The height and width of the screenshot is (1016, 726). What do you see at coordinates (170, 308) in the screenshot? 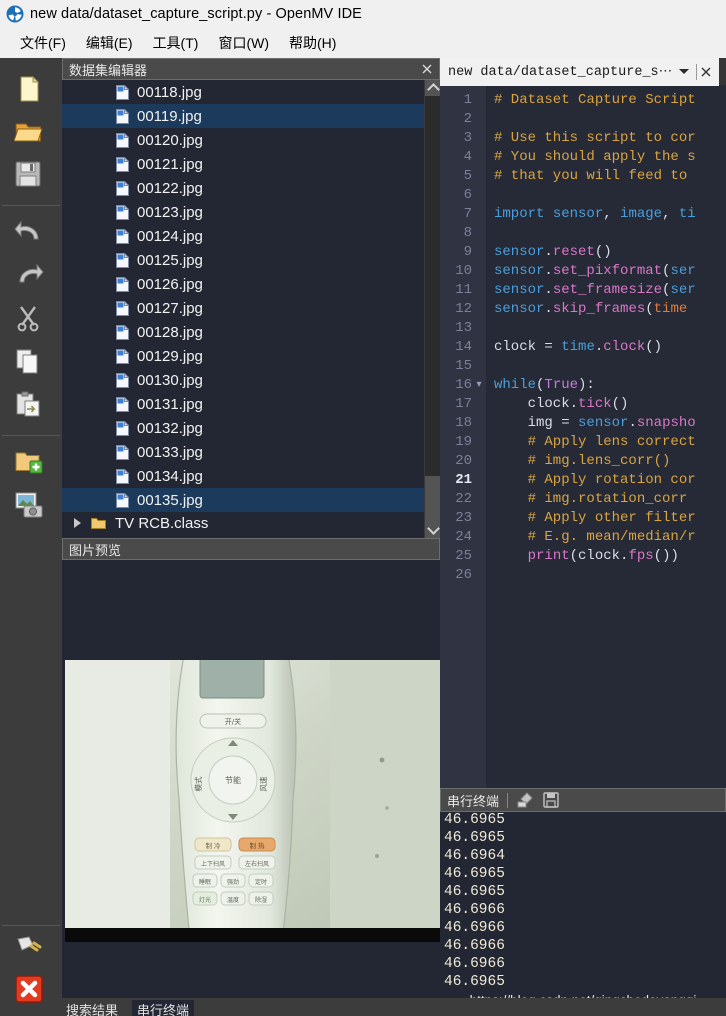
I see `file-list-item-label: 00127.jpg` at bounding box center [170, 308].